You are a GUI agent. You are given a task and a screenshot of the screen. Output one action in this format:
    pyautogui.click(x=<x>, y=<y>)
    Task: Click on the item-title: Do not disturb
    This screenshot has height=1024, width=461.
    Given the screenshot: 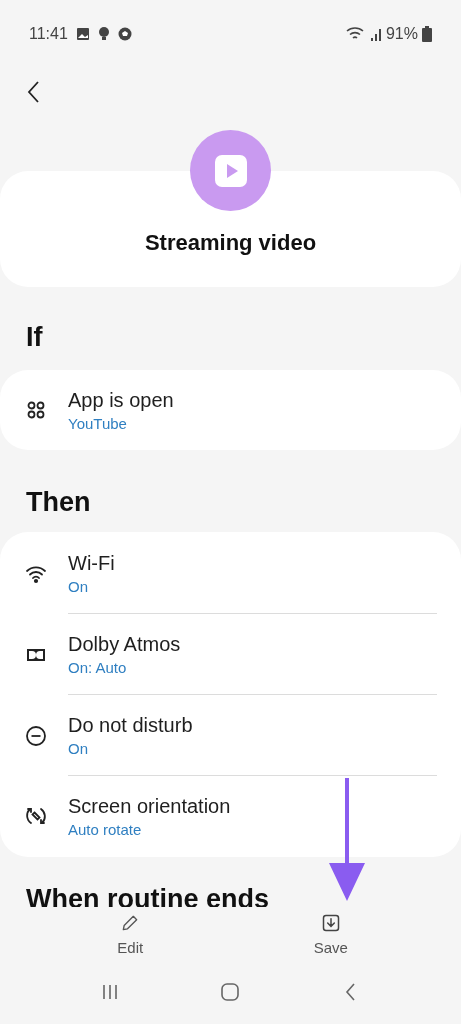 What is the action you would take?
    pyautogui.click(x=131, y=725)
    